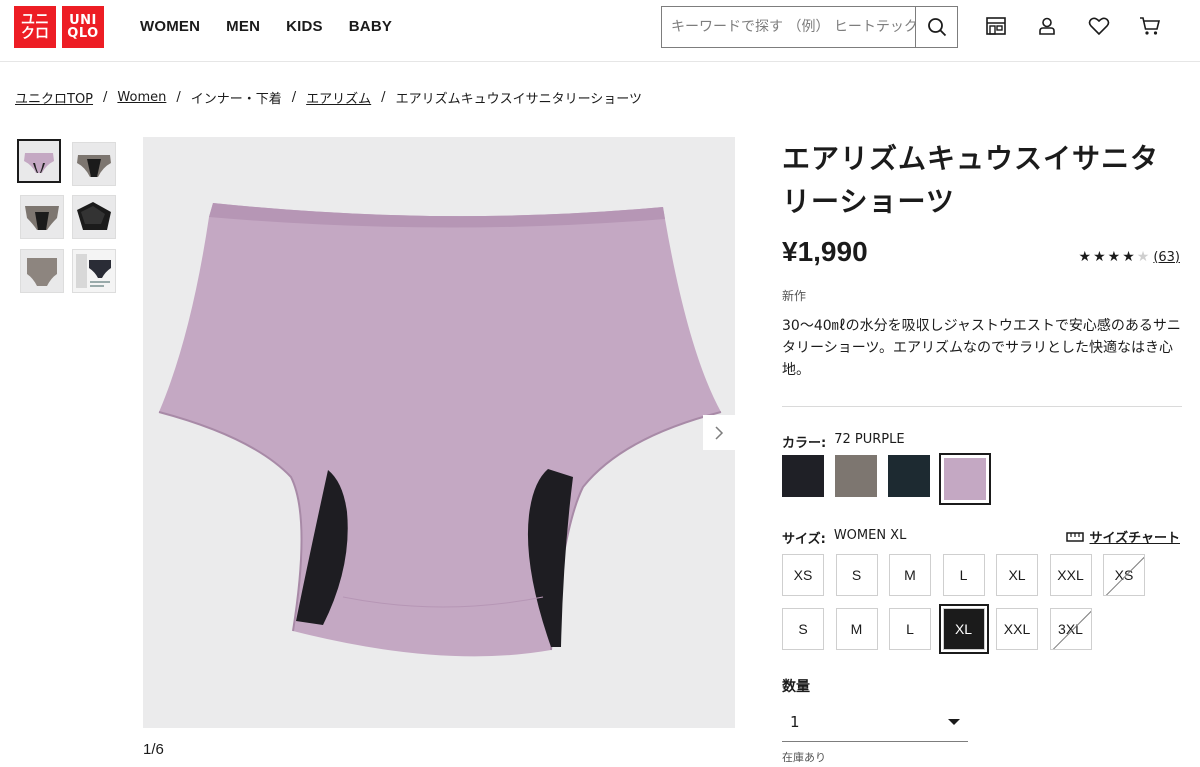  Describe the element at coordinates (338, 97) in the screenshot. I see `breadcrumb-link-airism: エアリズム` at that location.